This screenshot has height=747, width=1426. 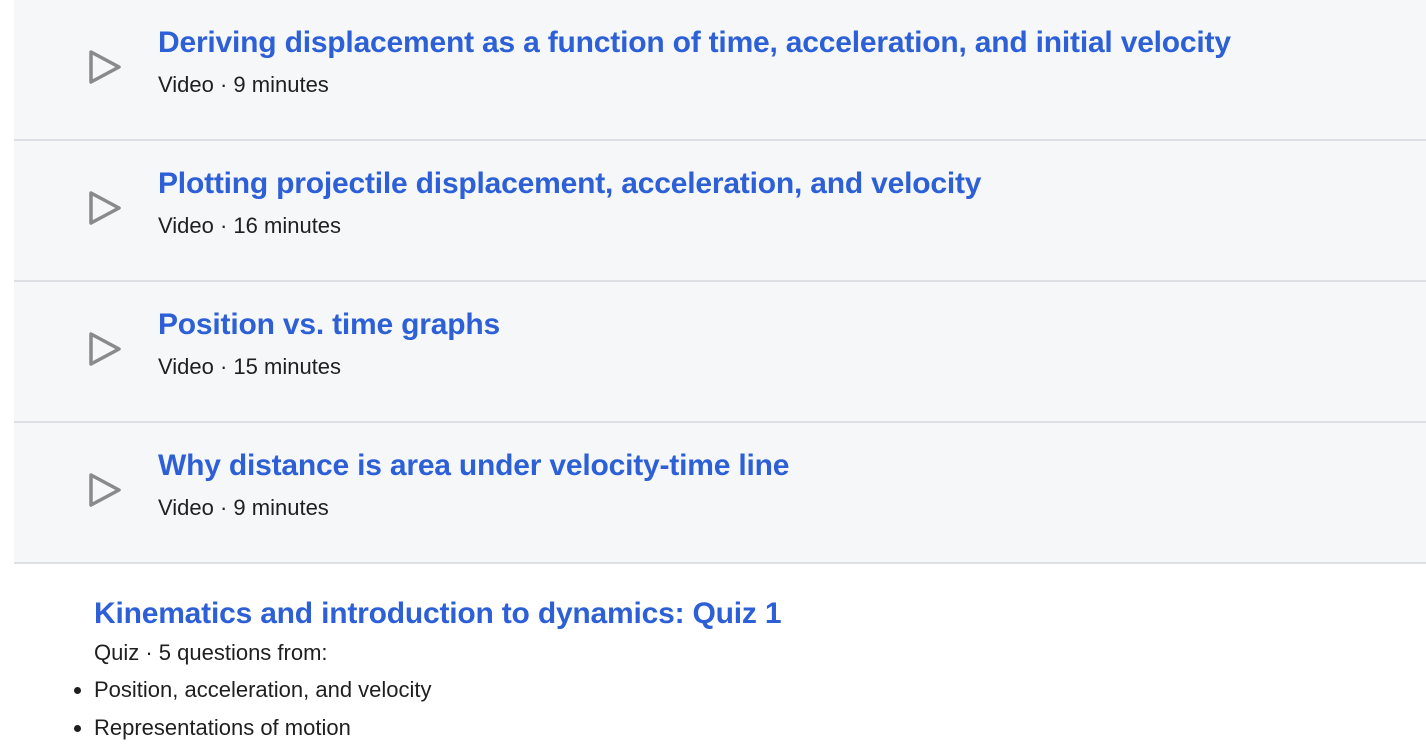 I want to click on quiz-topic-label: Position, acceleration, and velocity, so click(x=263, y=689).